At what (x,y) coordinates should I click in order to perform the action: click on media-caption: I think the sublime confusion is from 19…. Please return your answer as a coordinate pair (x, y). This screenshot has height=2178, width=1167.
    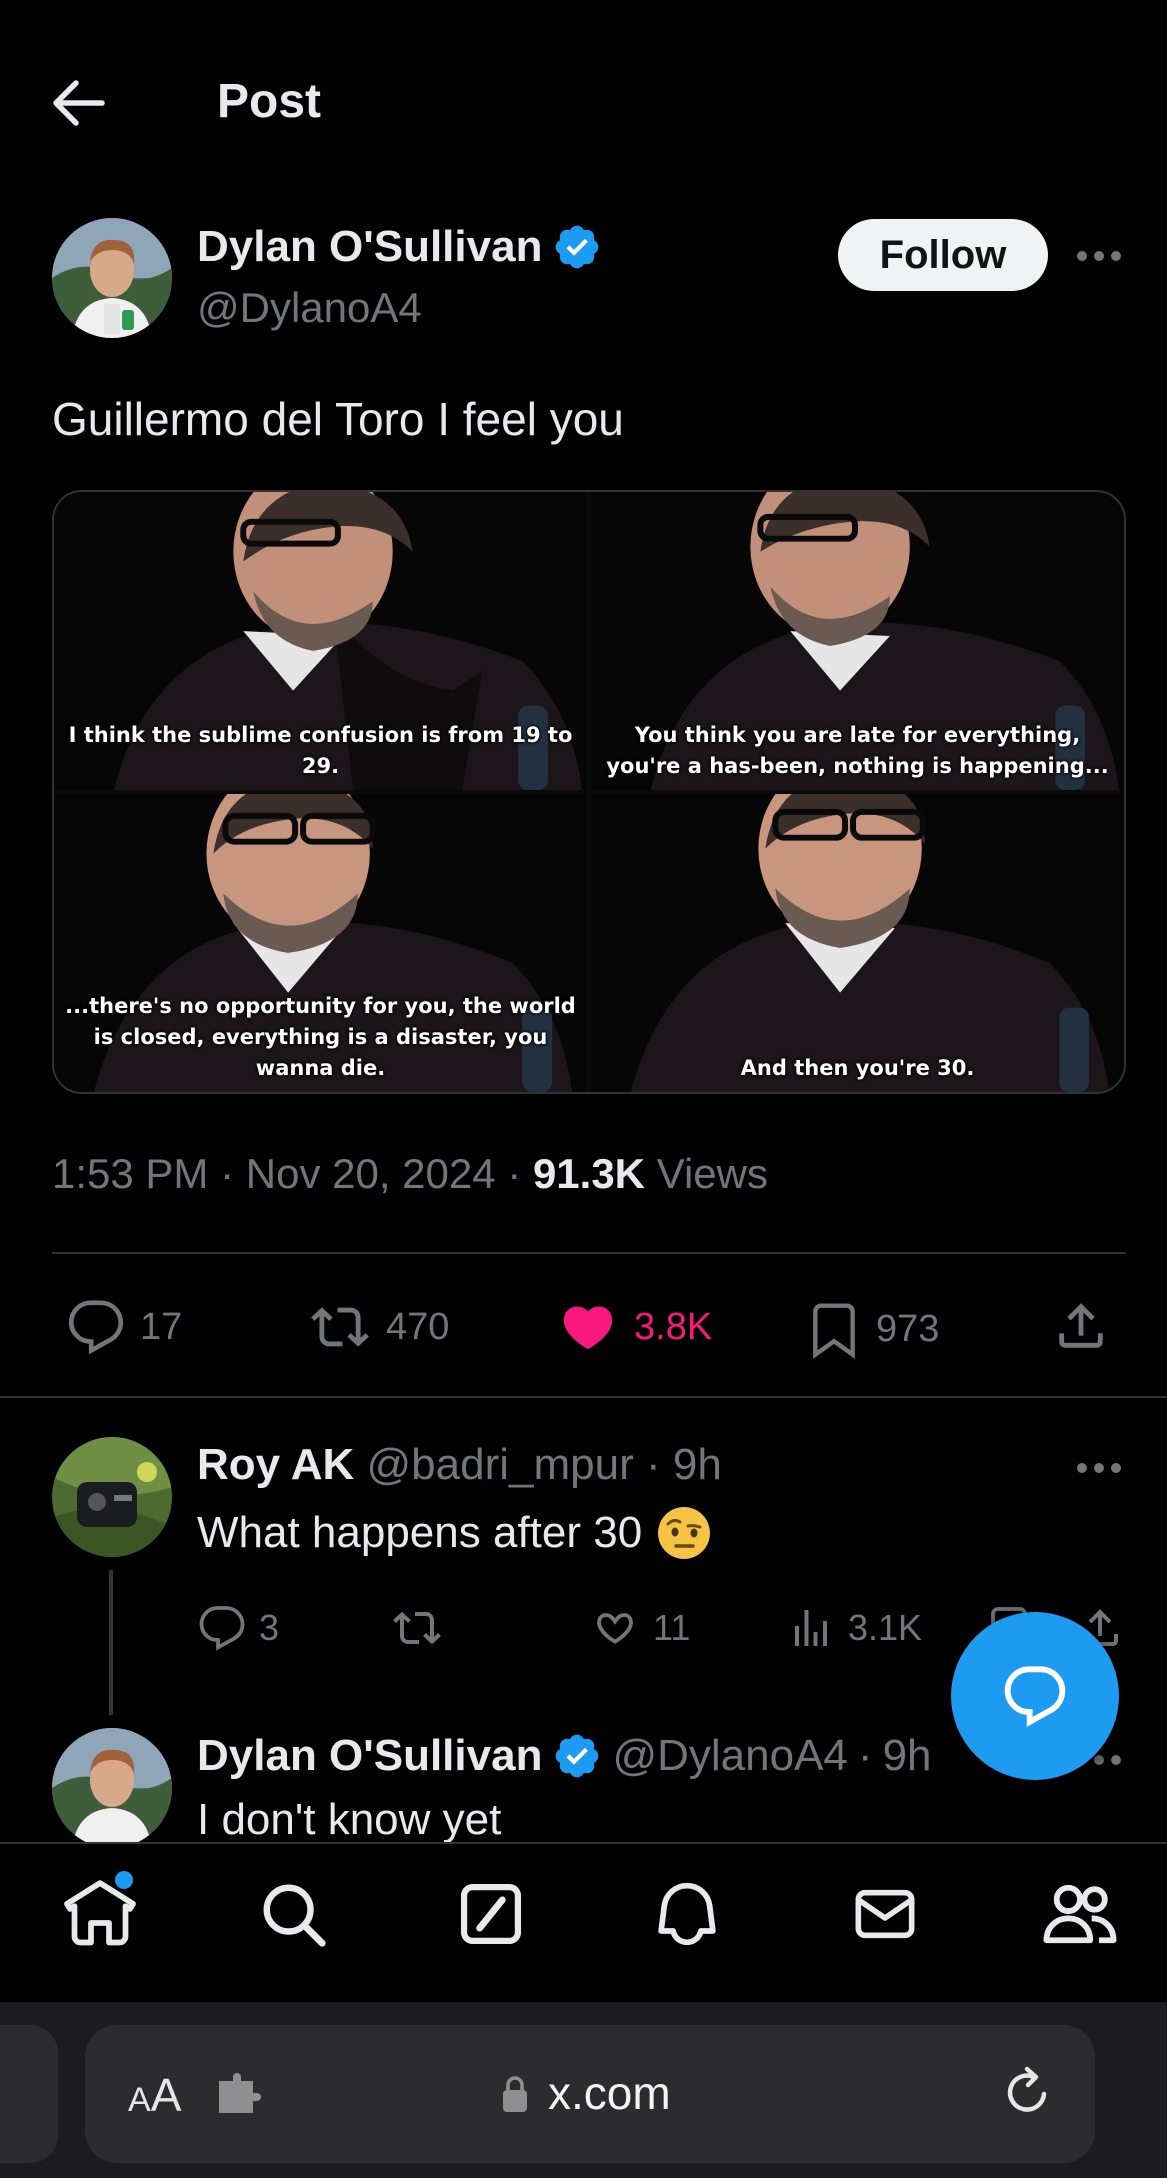
    Looking at the image, I should click on (320, 750).